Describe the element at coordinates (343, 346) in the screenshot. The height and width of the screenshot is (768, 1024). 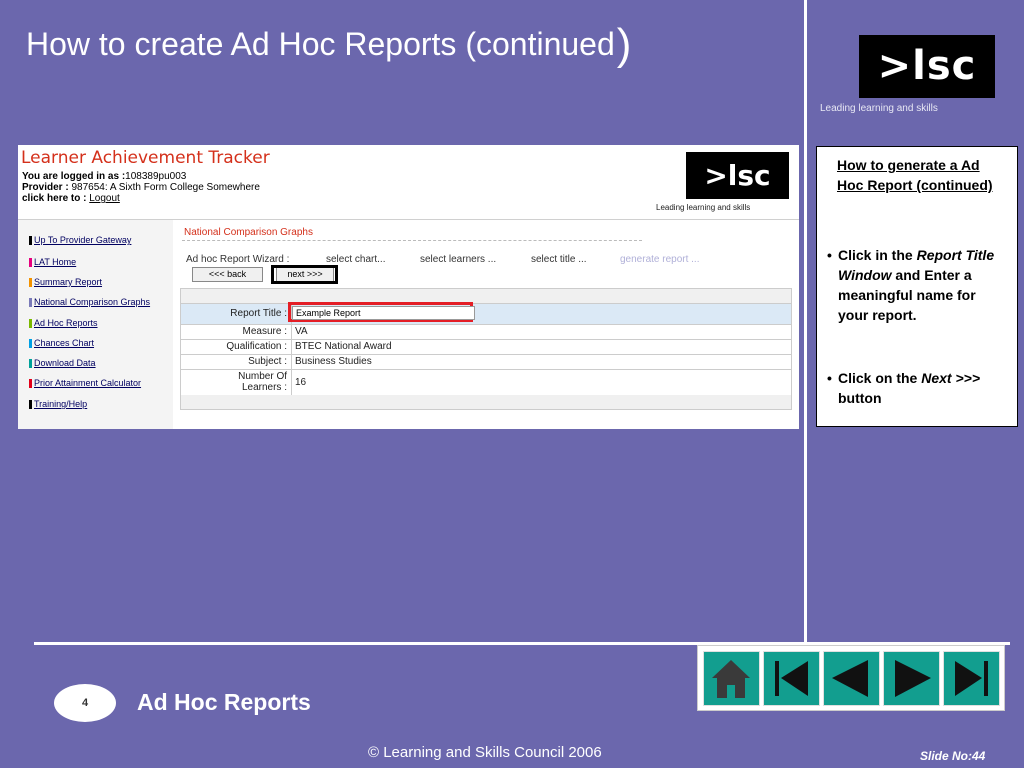
I see `form-value: BTEC National Award` at that location.